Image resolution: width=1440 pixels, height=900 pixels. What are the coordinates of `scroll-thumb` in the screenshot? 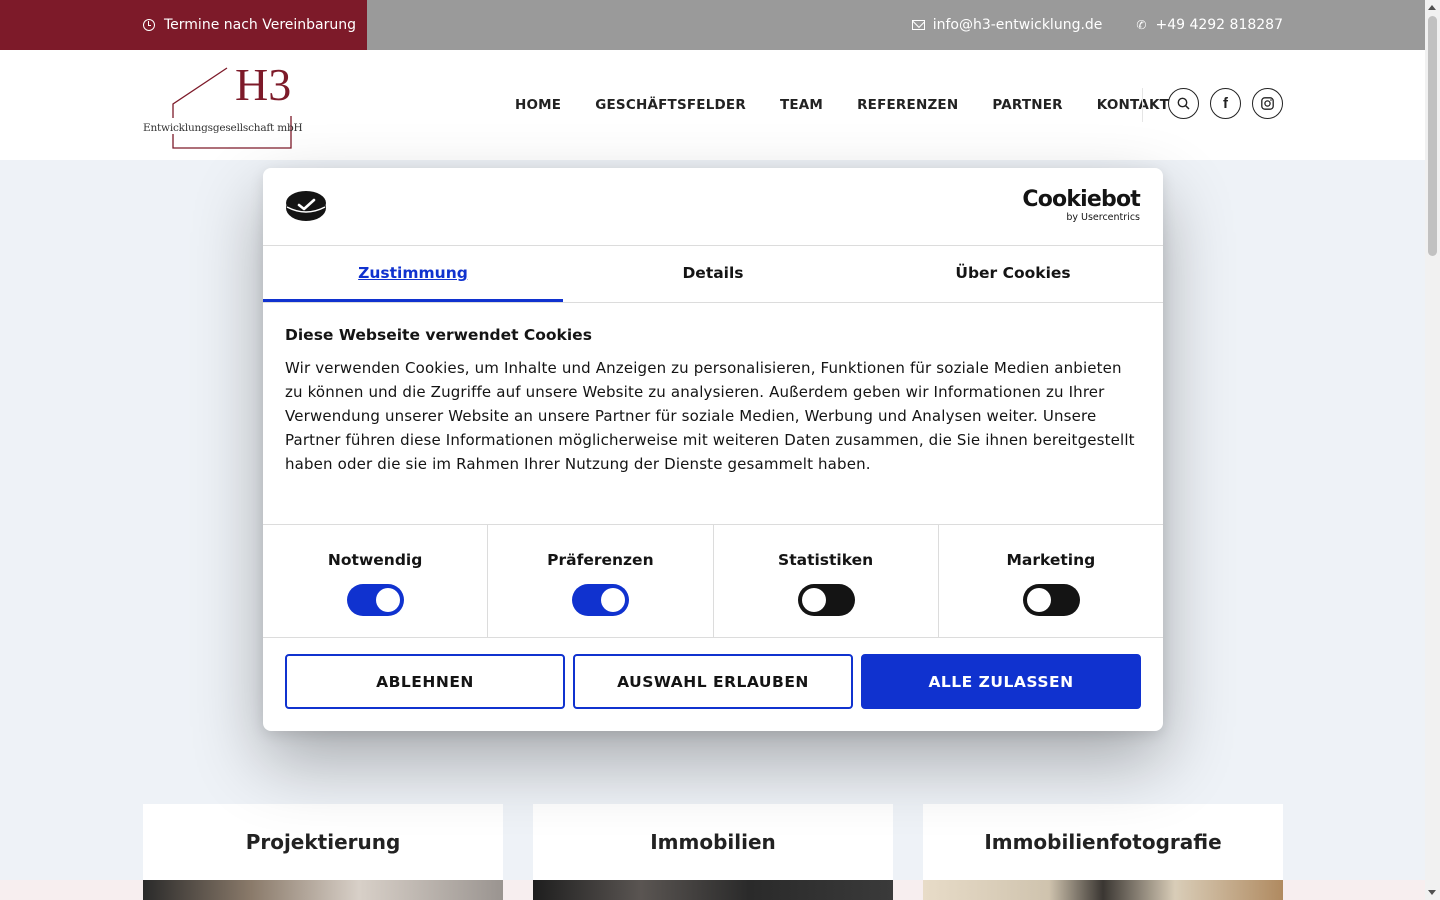 It's located at (1432, 136).